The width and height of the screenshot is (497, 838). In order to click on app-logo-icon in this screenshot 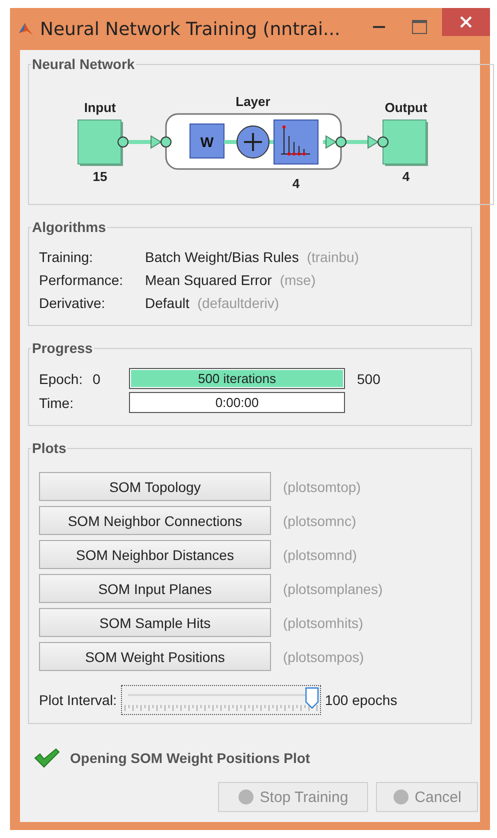, I will do `click(26, 29)`.